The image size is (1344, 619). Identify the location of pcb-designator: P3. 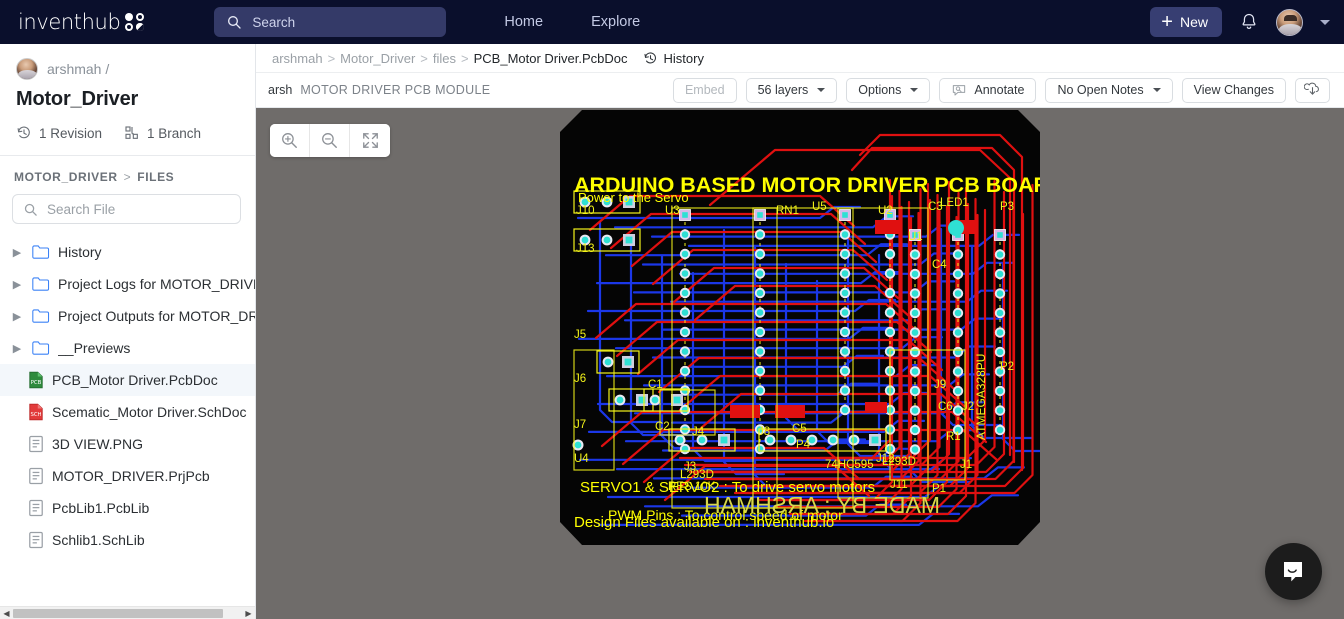
(1007, 207).